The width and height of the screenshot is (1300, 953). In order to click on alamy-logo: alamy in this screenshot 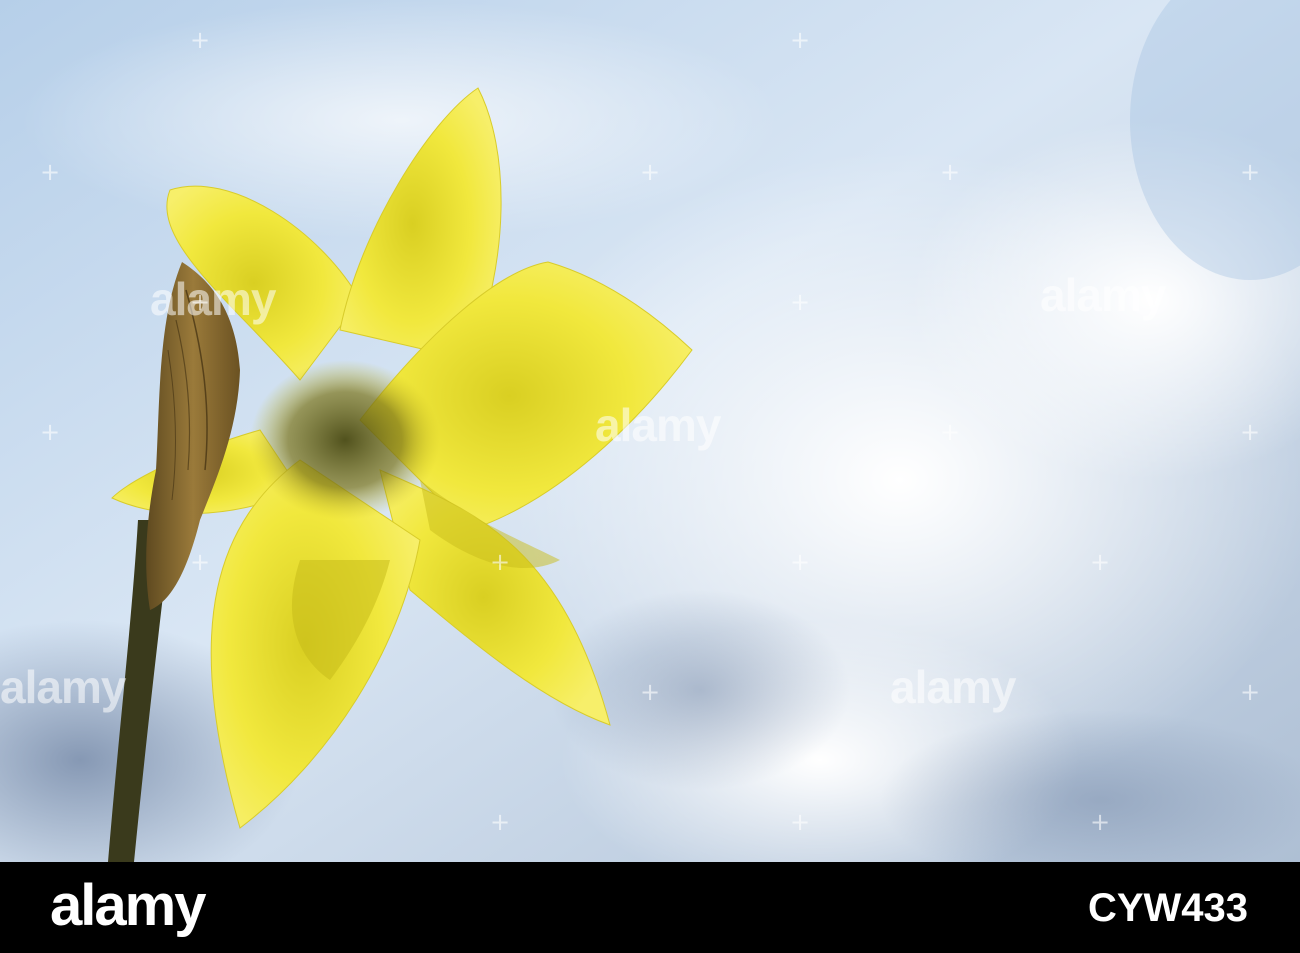, I will do `click(128, 905)`.